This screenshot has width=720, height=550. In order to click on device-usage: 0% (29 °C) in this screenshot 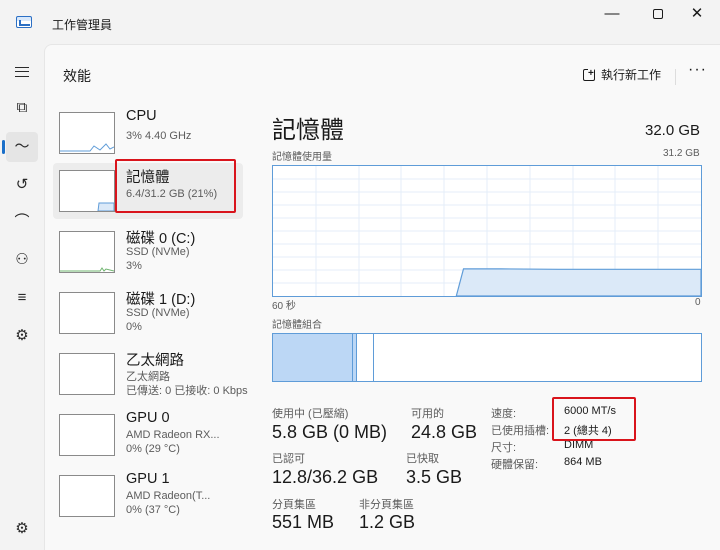, I will do `click(153, 449)`.